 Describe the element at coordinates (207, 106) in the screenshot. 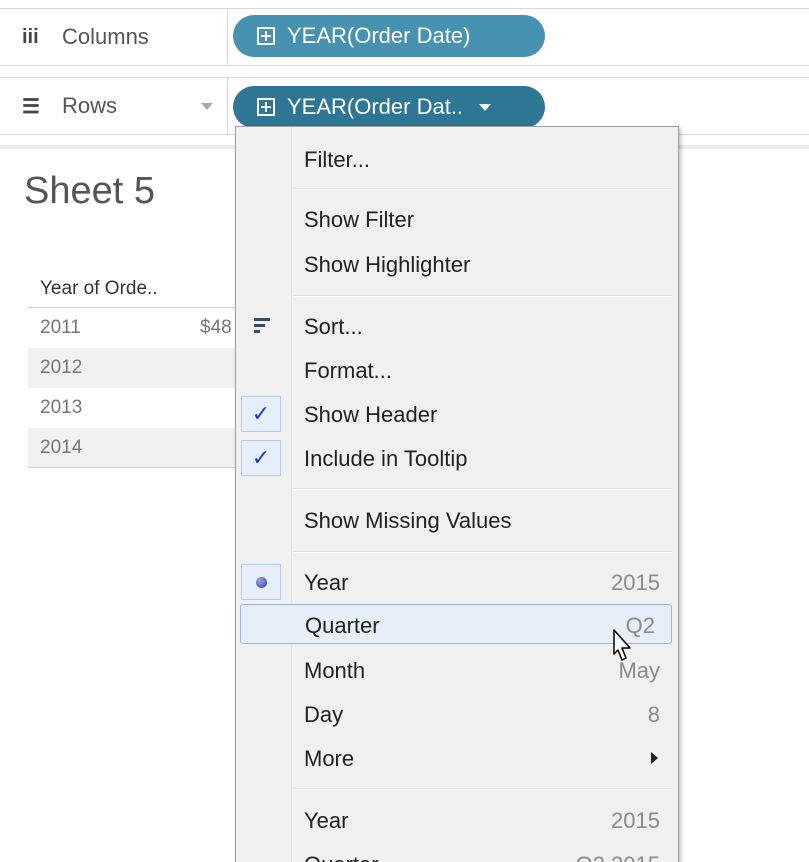

I see `rows-shelf-dropdown-icon` at that location.